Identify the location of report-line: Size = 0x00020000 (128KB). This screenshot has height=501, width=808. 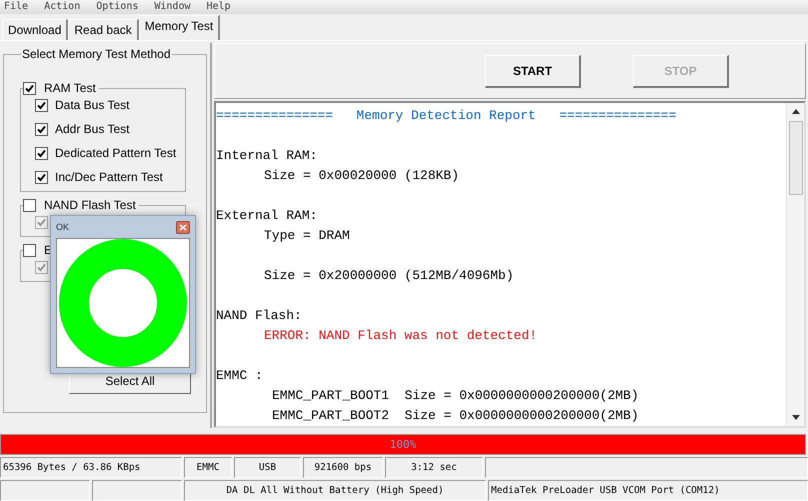
(362, 175).